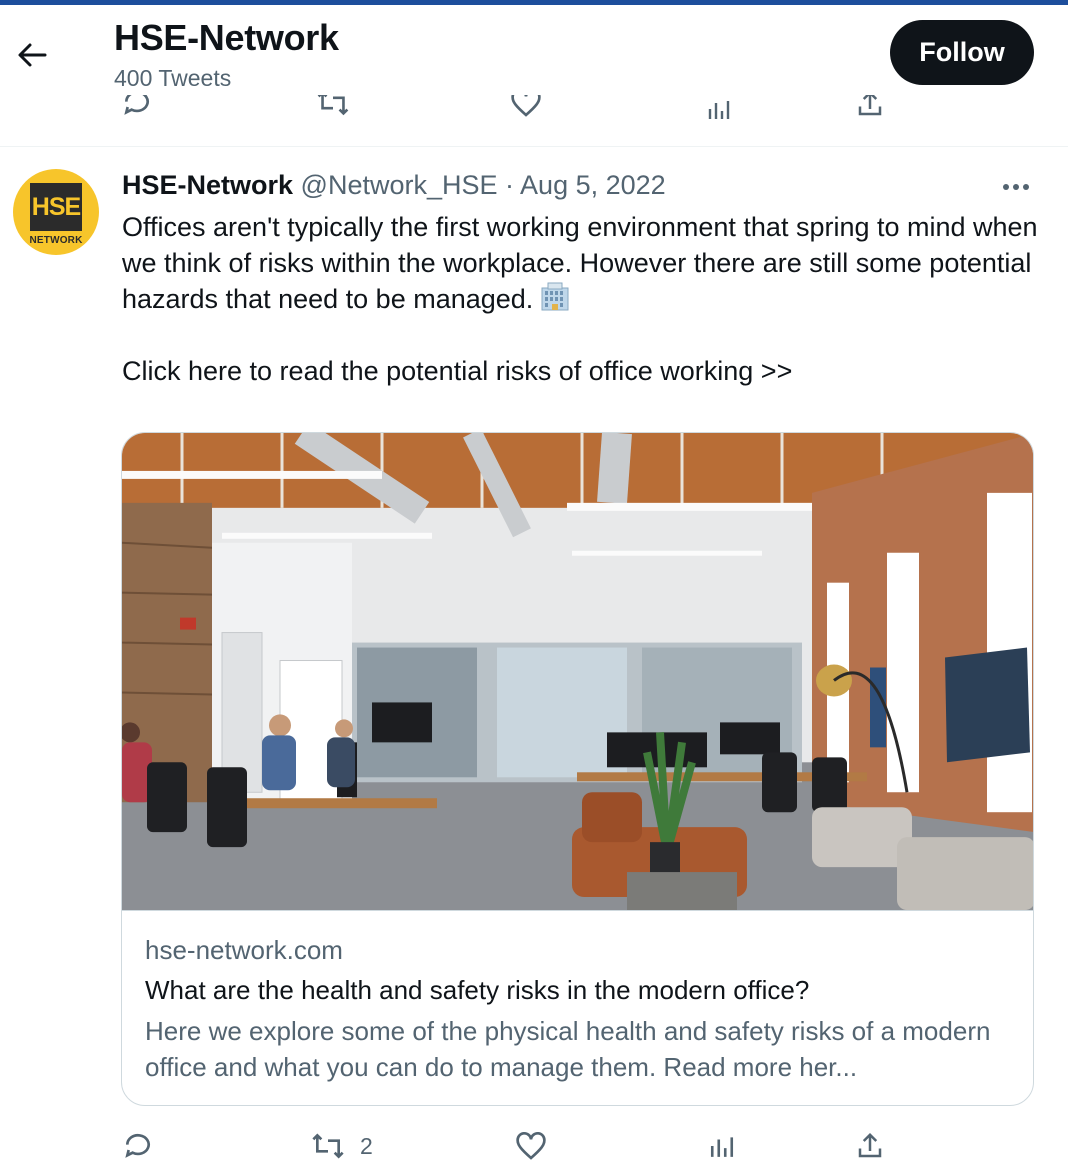  Describe the element at coordinates (173, 78) in the screenshot. I see `tweet-count: 400 Tweets` at that location.